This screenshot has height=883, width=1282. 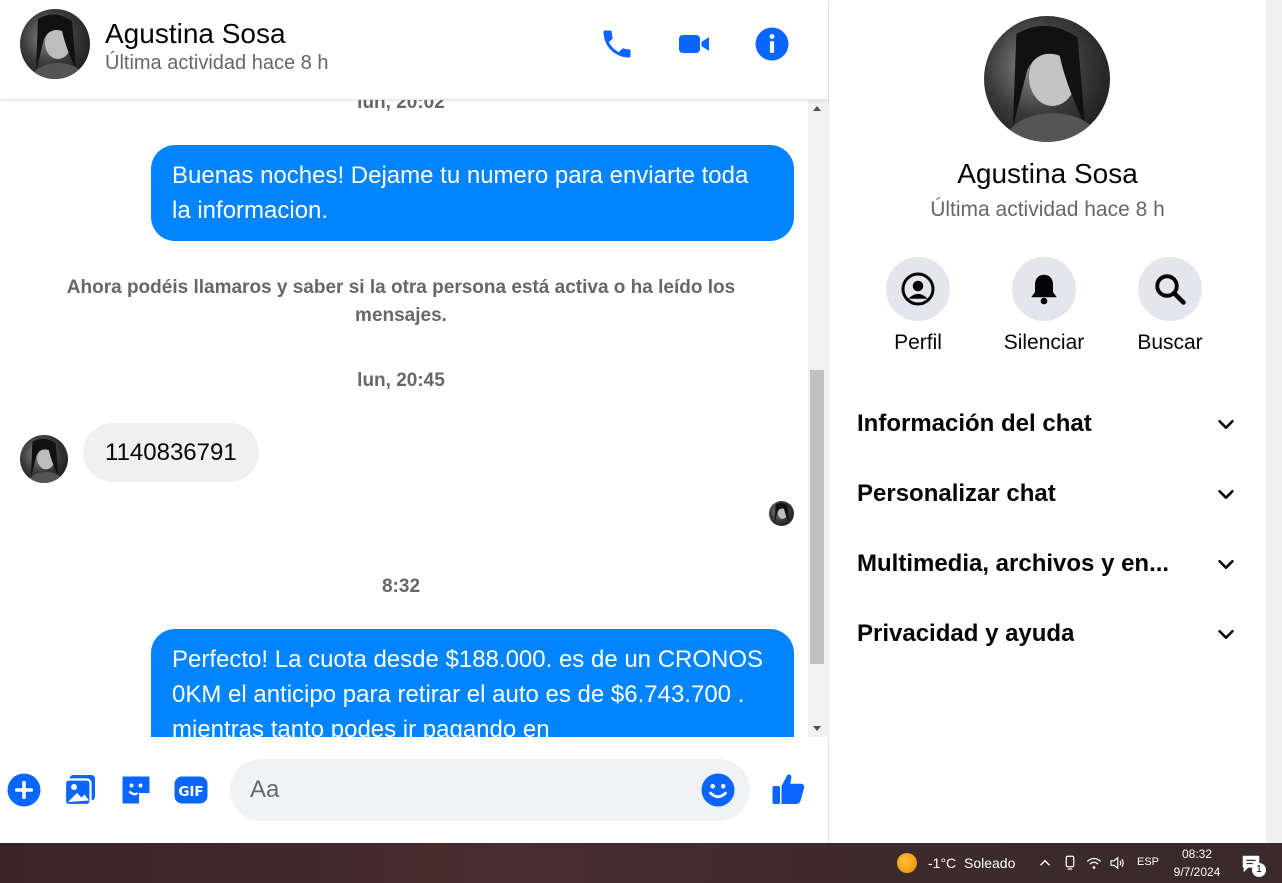 I want to click on message-input-container, so click(x=490, y=790).